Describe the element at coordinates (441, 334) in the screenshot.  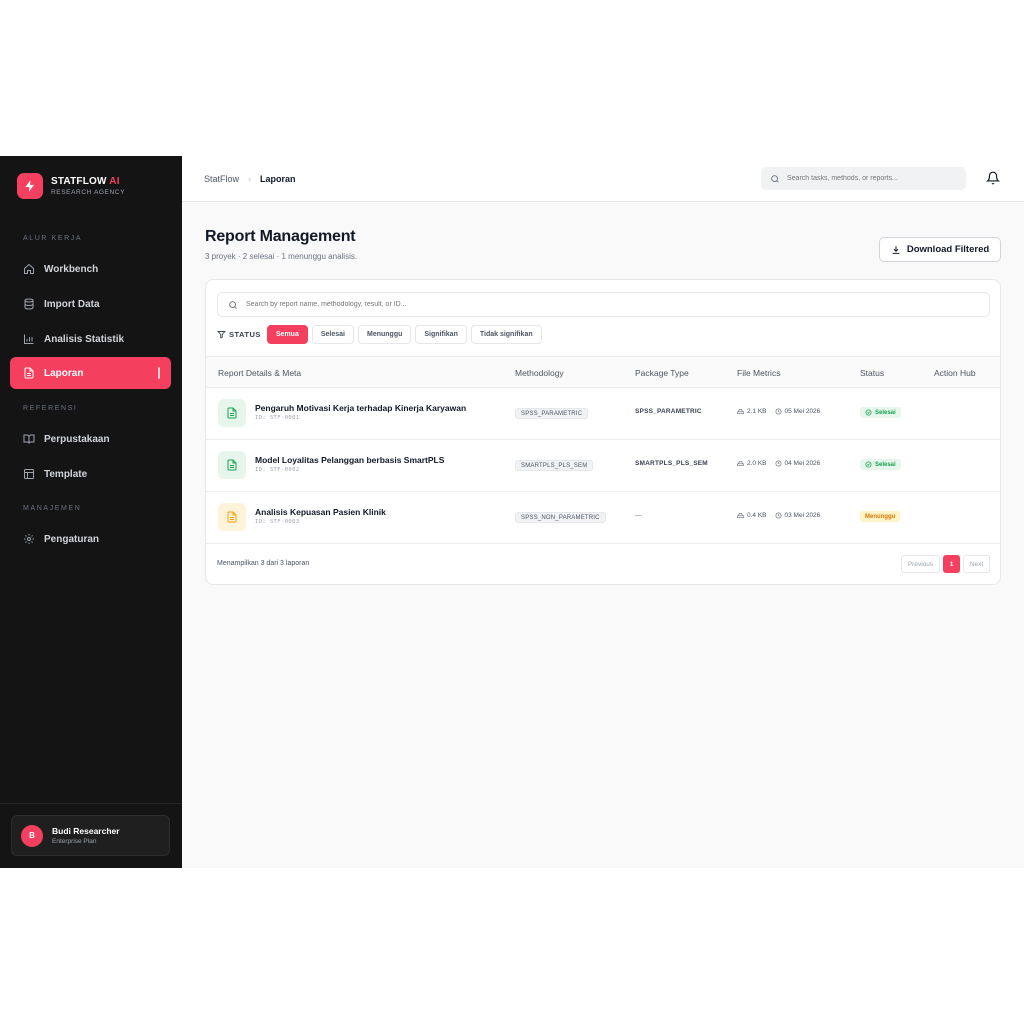
I see `filter-chip-signifikan: Signifikan` at that location.